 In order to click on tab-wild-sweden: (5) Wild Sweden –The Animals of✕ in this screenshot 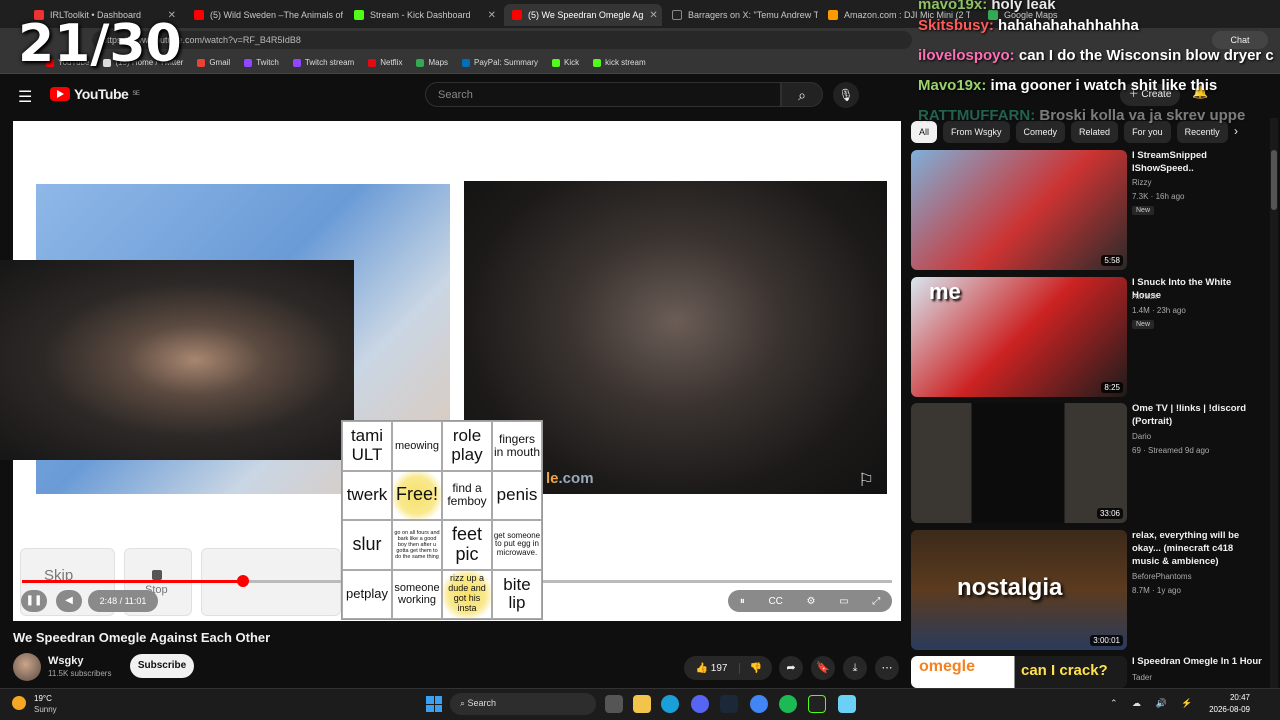, I will do `click(265, 15)`.